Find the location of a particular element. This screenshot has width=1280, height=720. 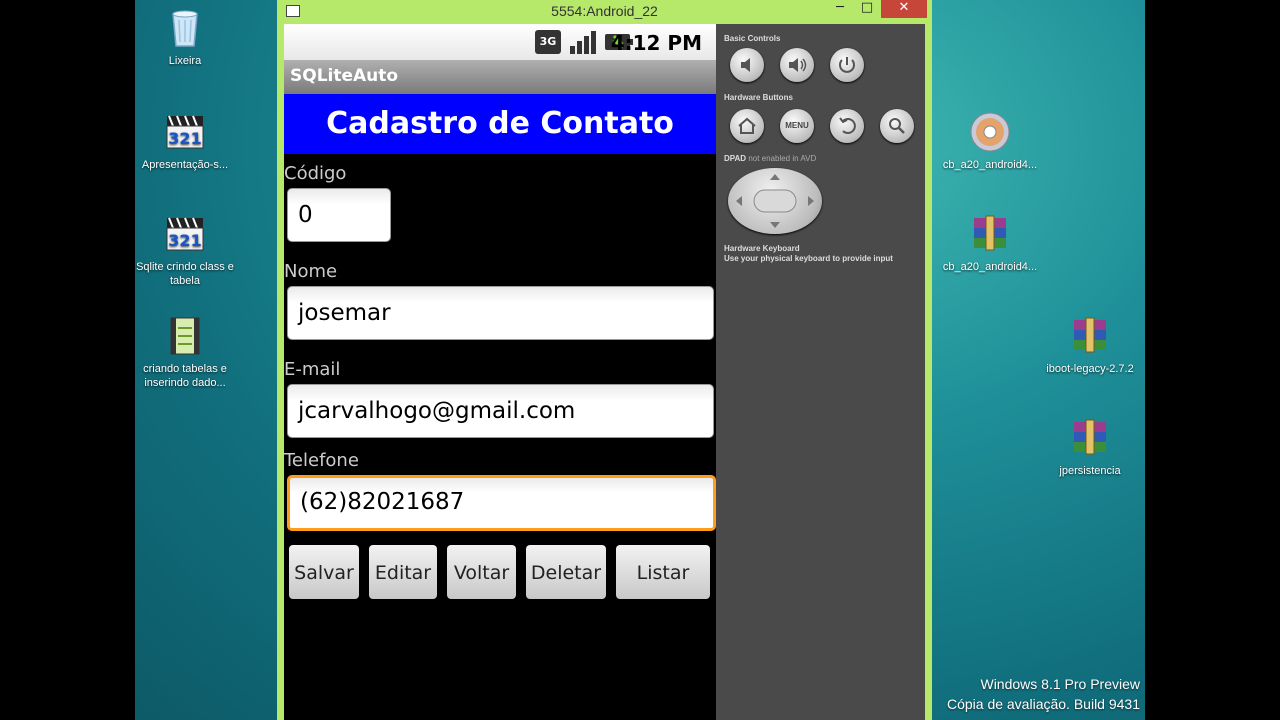

app-title-bar: SQLiteAuto is located at coordinates (500, 77).